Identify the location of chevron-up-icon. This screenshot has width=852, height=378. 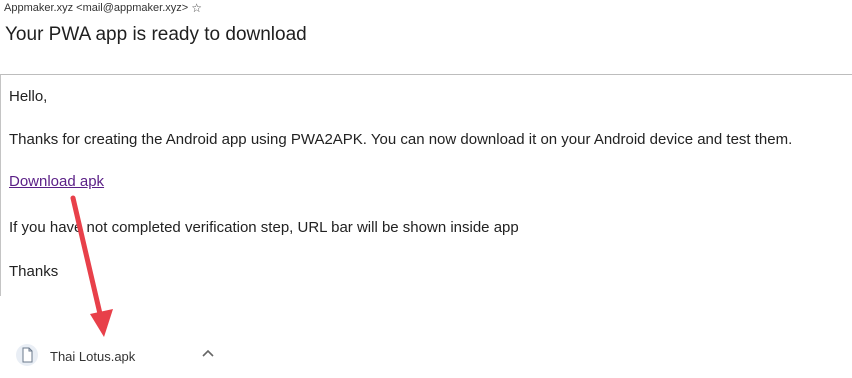
(208, 353).